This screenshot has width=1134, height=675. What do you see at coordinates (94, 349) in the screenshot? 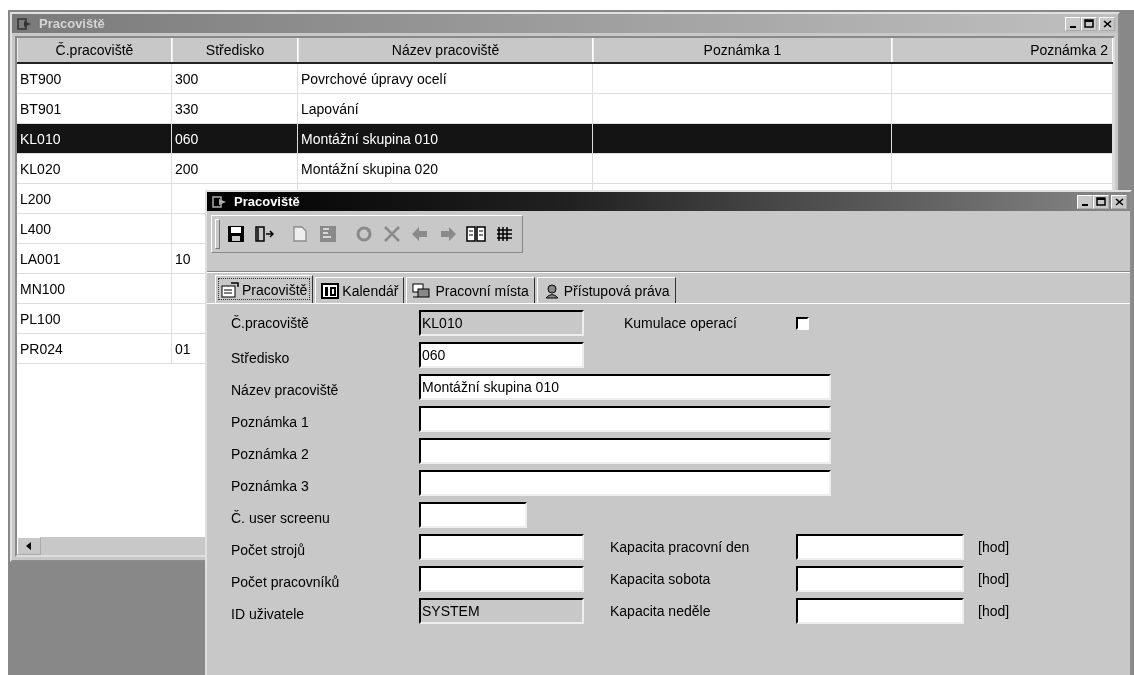
I see `table-cell: PR024` at bounding box center [94, 349].